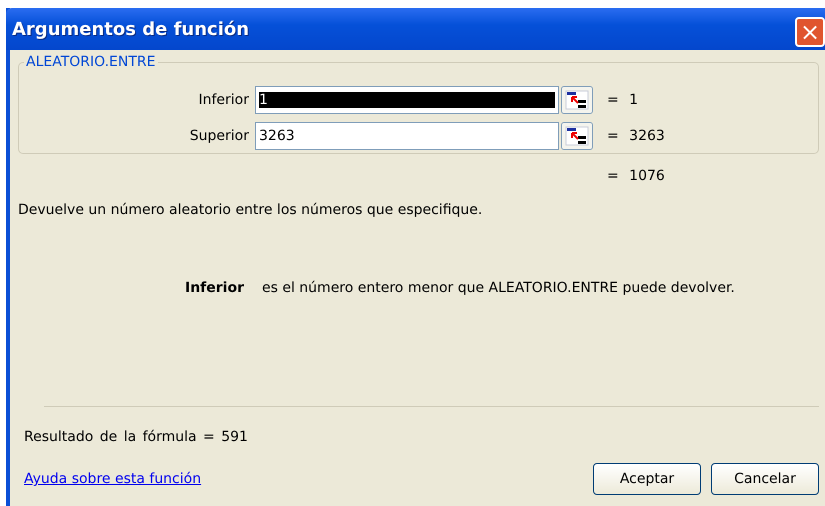 Image resolution: width=825 pixels, height=506 pixels. Describe the element at coordinates (219, 136) in the screenshot. I see `argument-label: Superior` at that location.